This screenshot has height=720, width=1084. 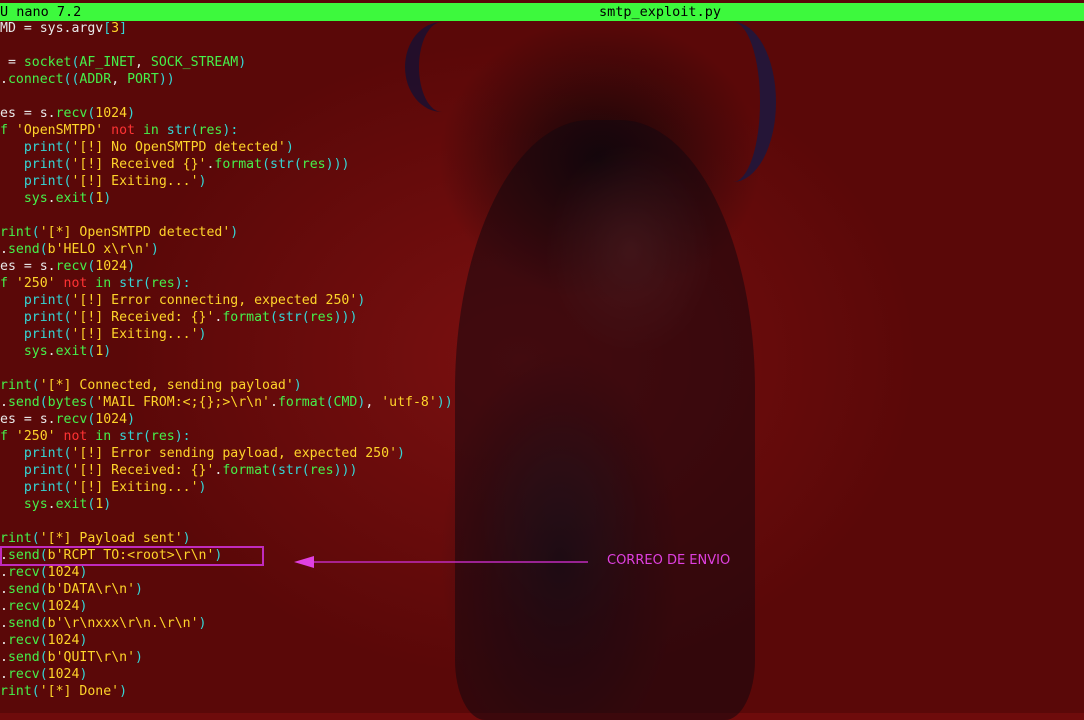 I want to click on code-token: es = s., so click(x=28, y=419).